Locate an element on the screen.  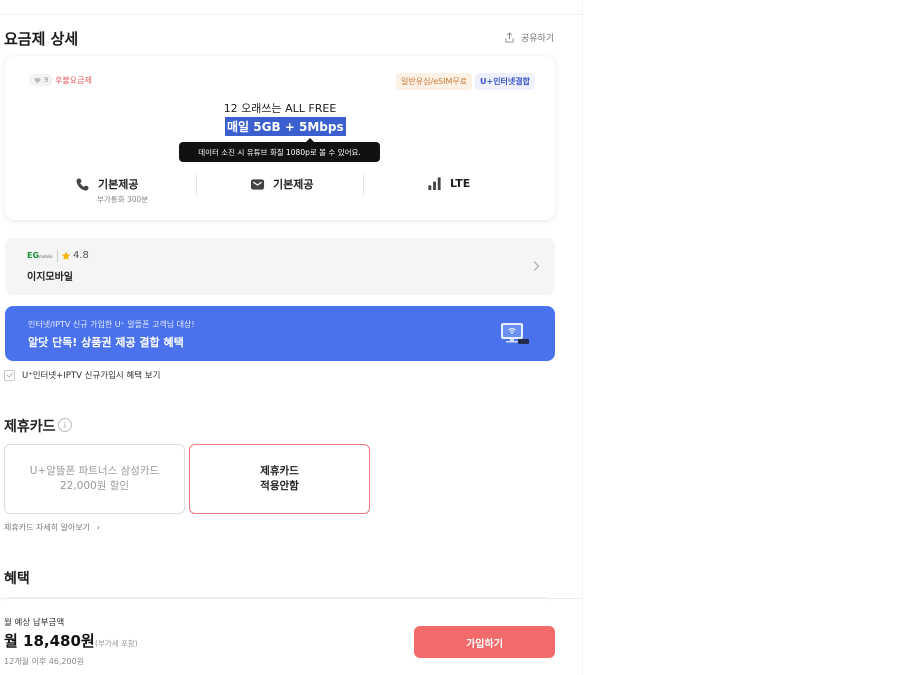
heart-icon is located at coordinates (37, 80).